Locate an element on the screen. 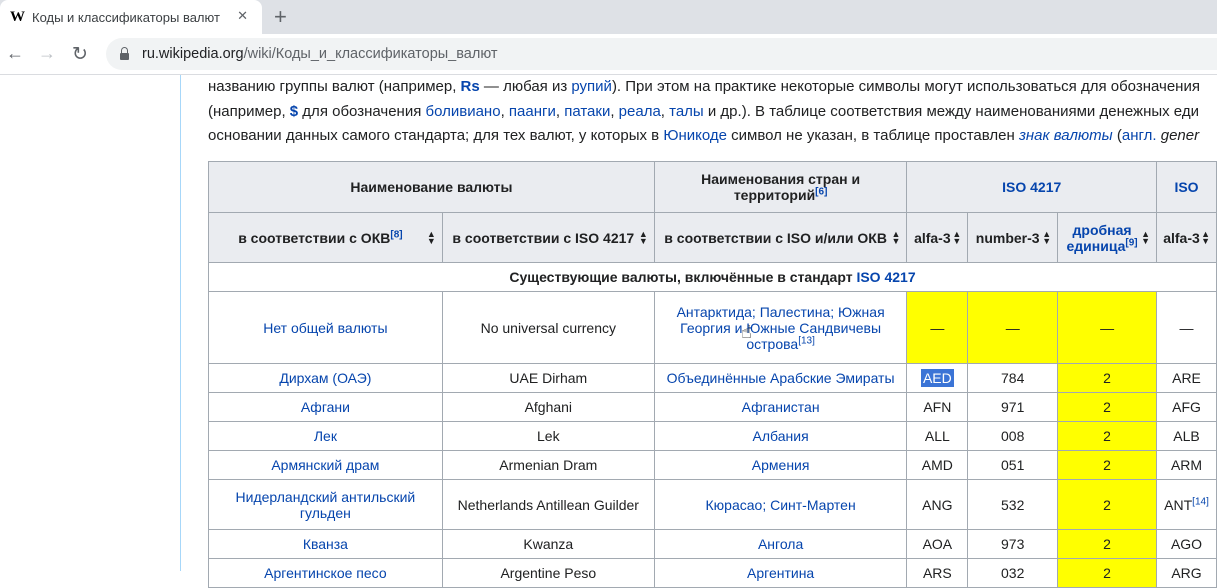 The height and width of the screenshot is (588, 1217). header-countries: Наименования стран и территорий[6] is located at coordinates (780, 187).